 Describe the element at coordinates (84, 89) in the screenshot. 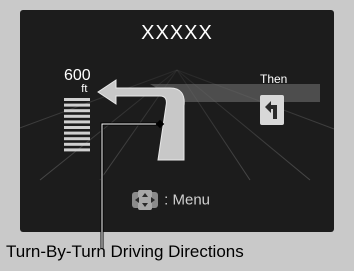

I see `distance-unit: ft` at that location.